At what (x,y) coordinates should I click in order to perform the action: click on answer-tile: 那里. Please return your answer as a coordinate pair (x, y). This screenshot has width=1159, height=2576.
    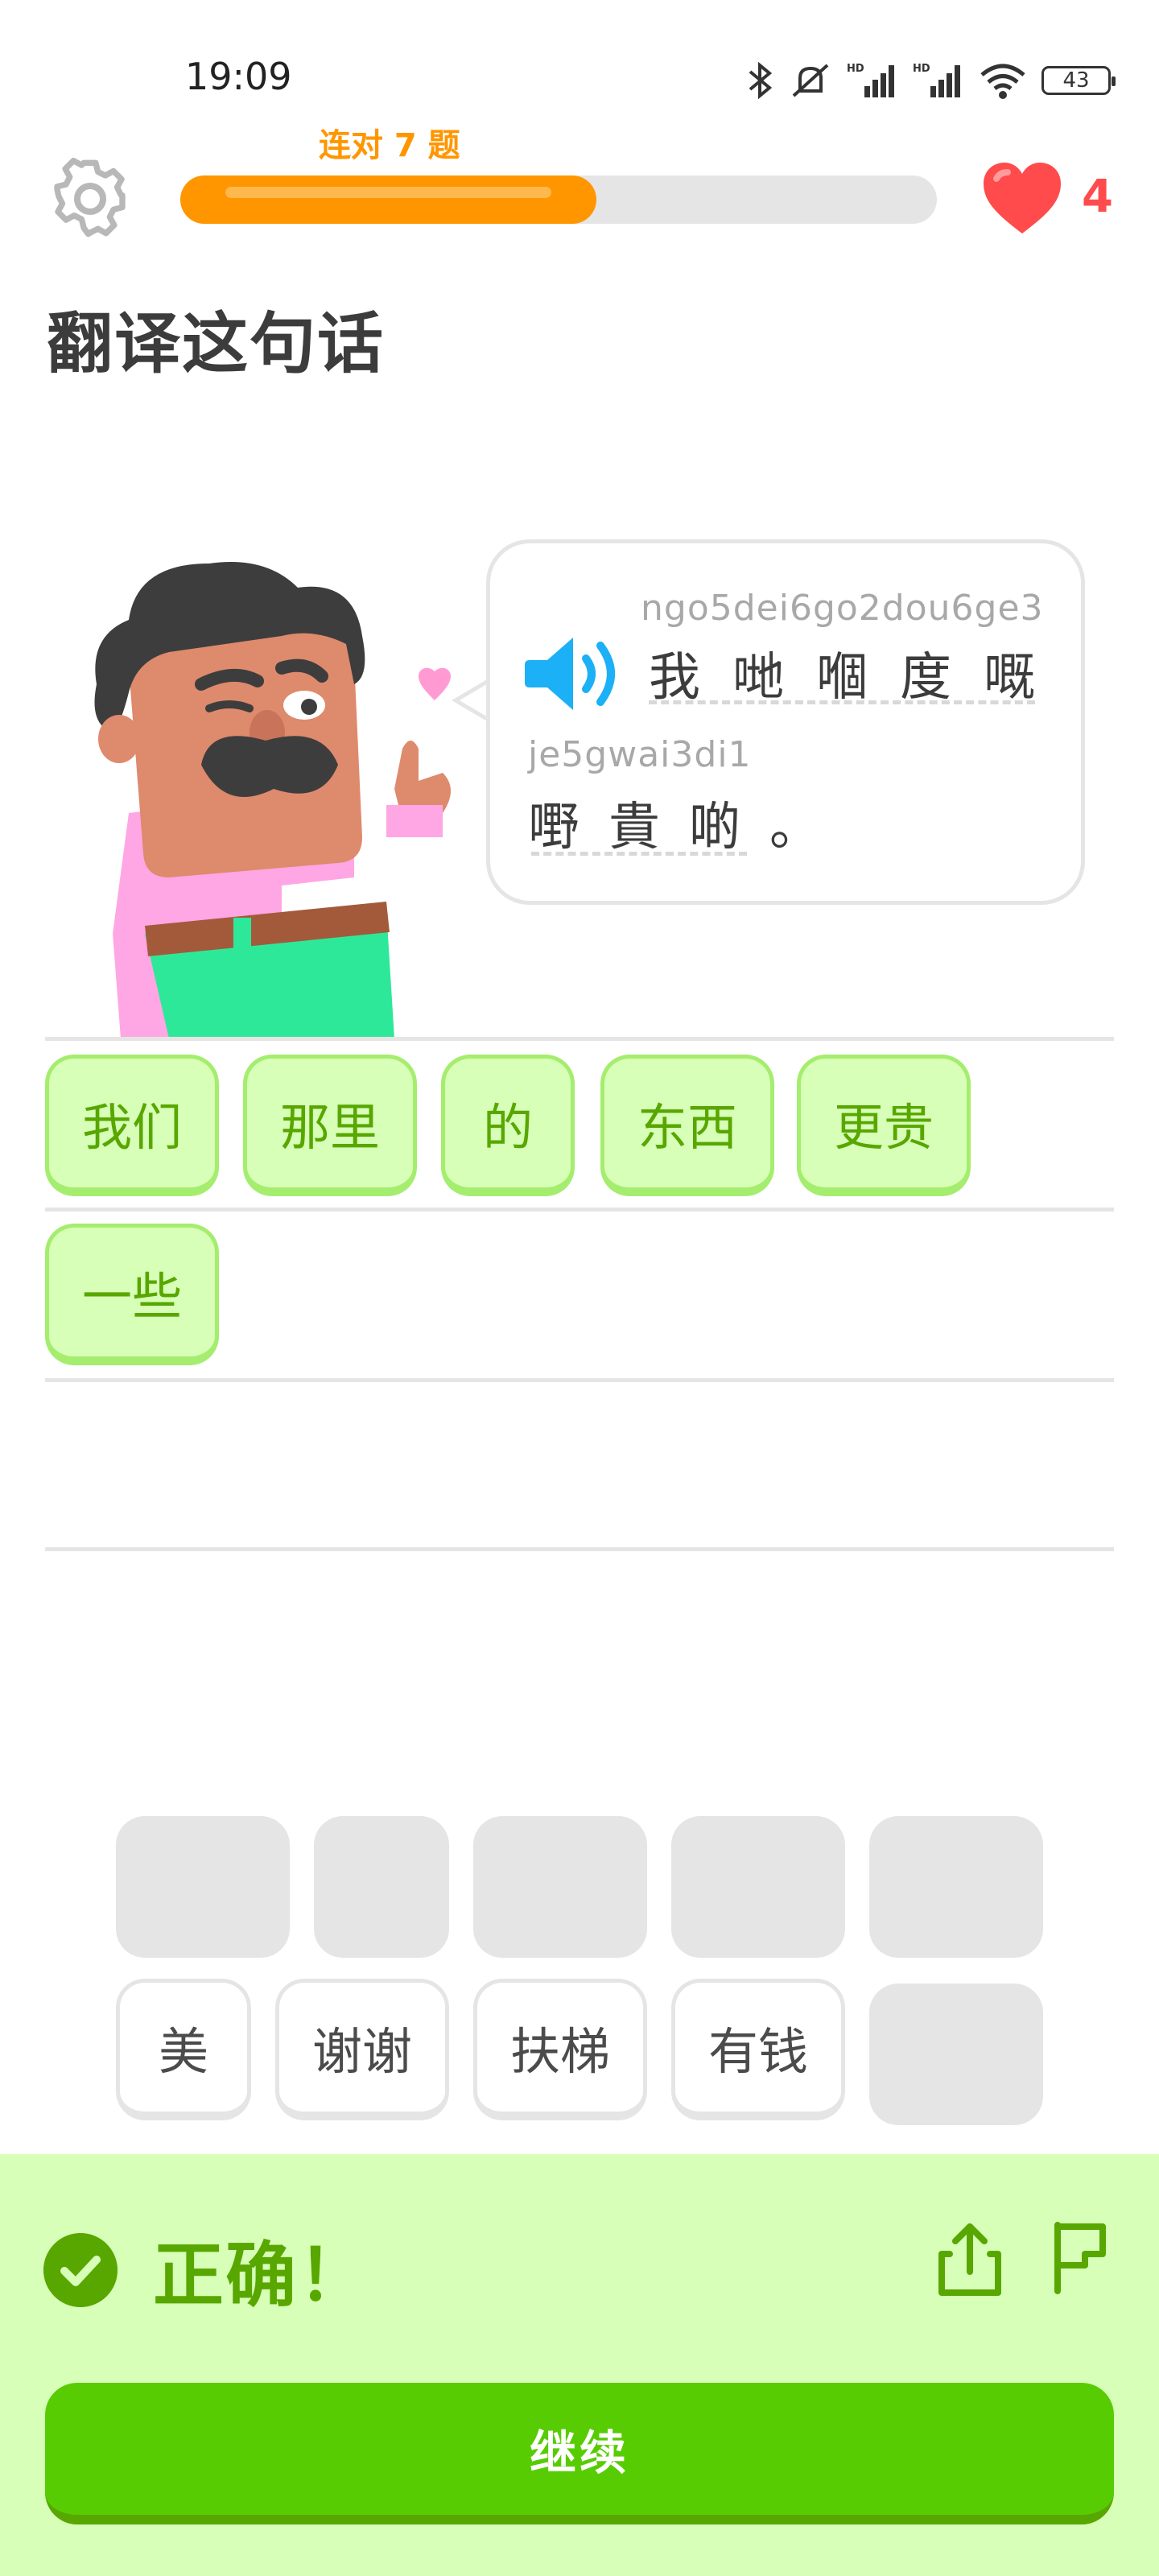
    Looking at the image, I should click on (330, 1125).